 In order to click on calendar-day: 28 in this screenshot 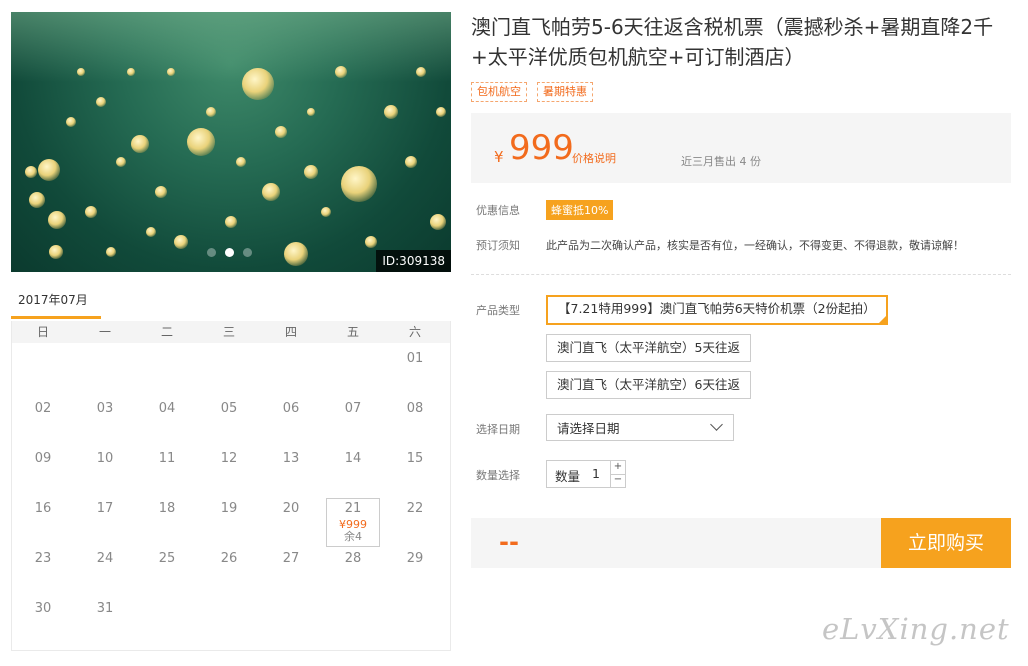, I will do `click(353, 568)`.